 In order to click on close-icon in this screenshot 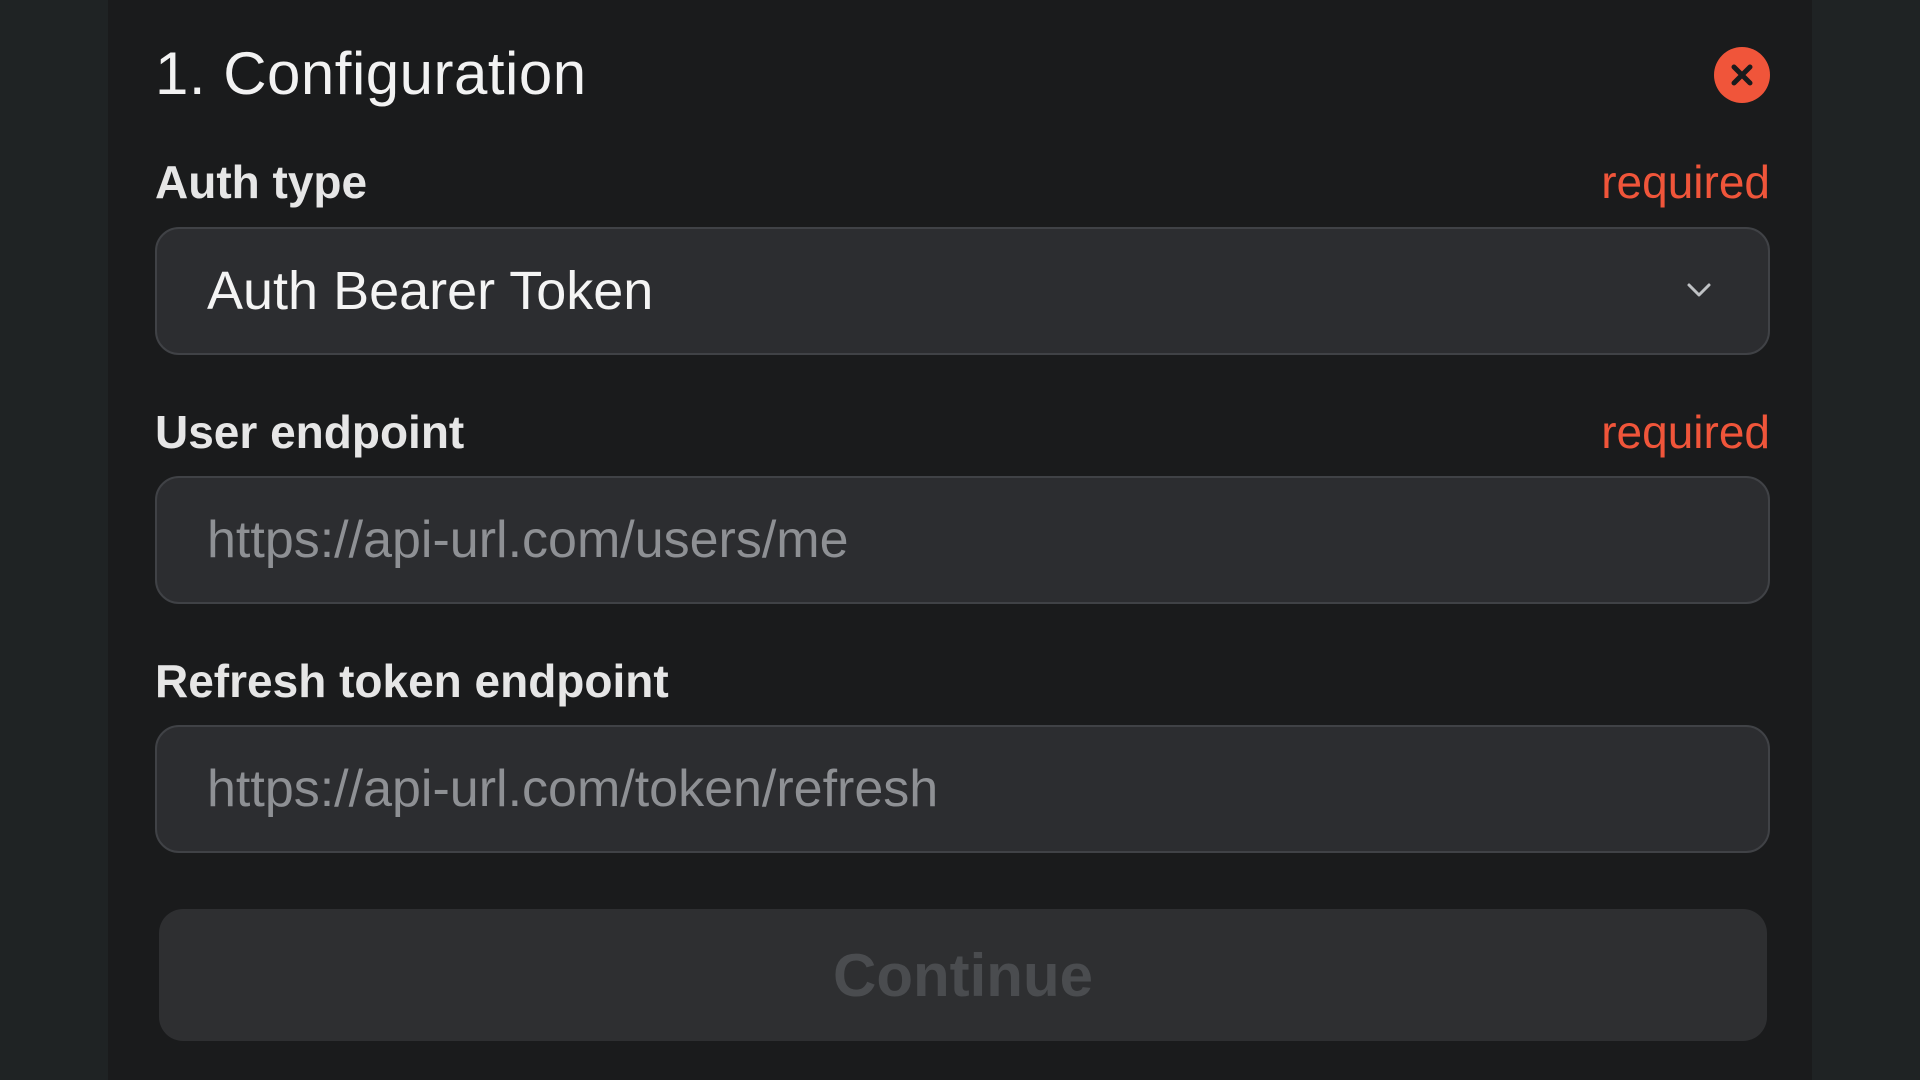, I will do `click(1742, 75)`.